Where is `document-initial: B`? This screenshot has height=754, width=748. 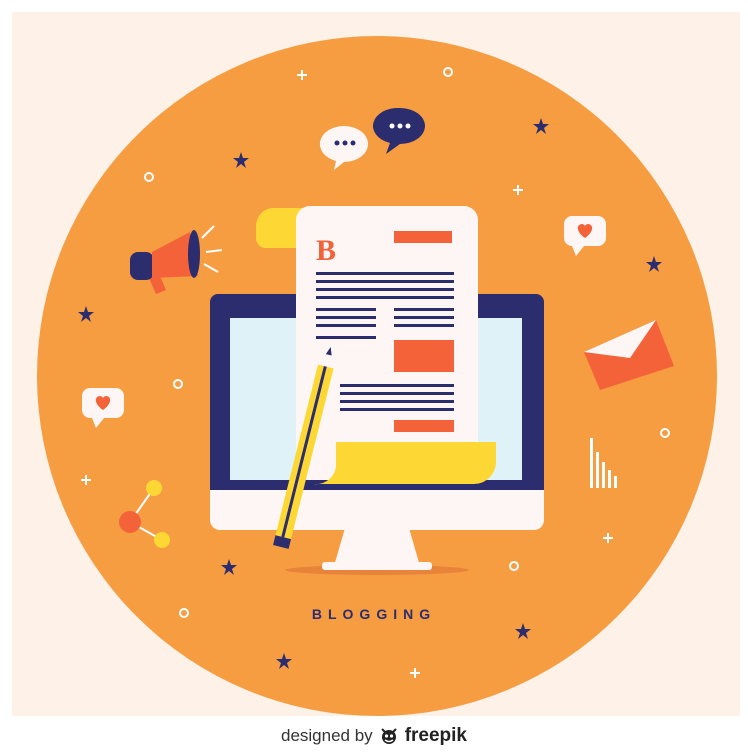 document-initial: B is located at coordinates (326, 250).